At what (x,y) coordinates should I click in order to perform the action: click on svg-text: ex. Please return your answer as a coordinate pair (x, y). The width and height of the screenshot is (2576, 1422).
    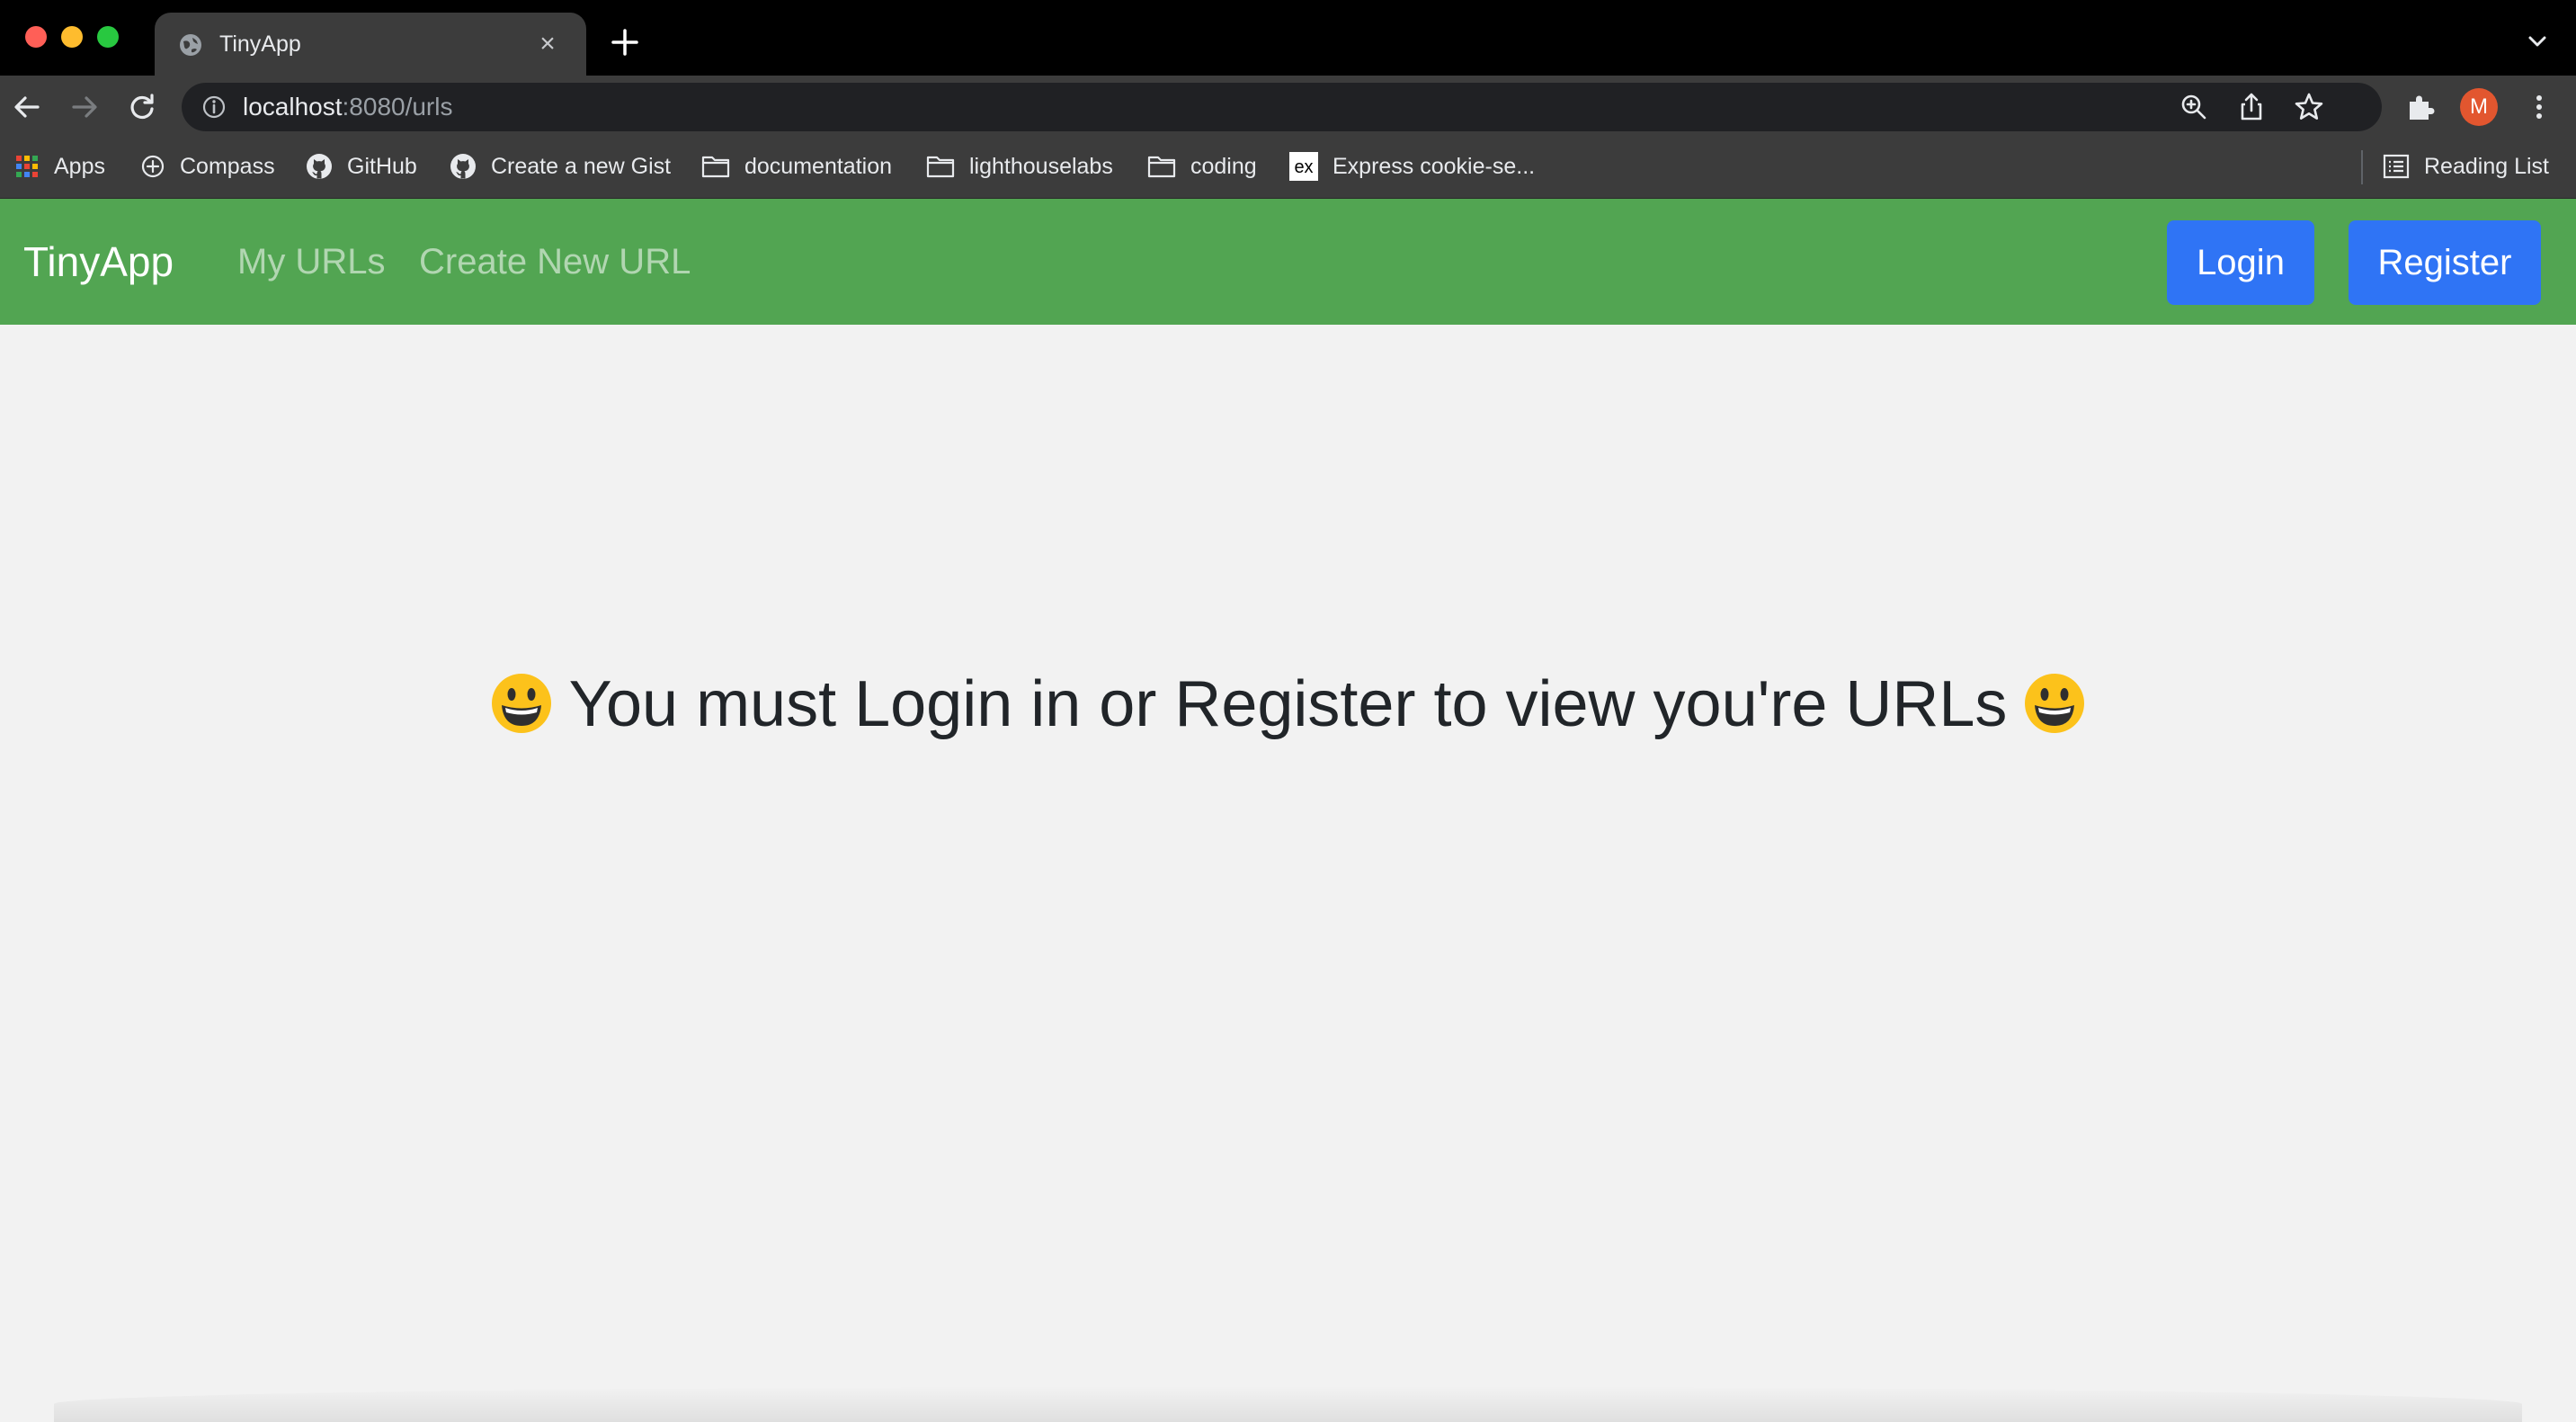
    Looking at the image, I should click on (1304, 167).